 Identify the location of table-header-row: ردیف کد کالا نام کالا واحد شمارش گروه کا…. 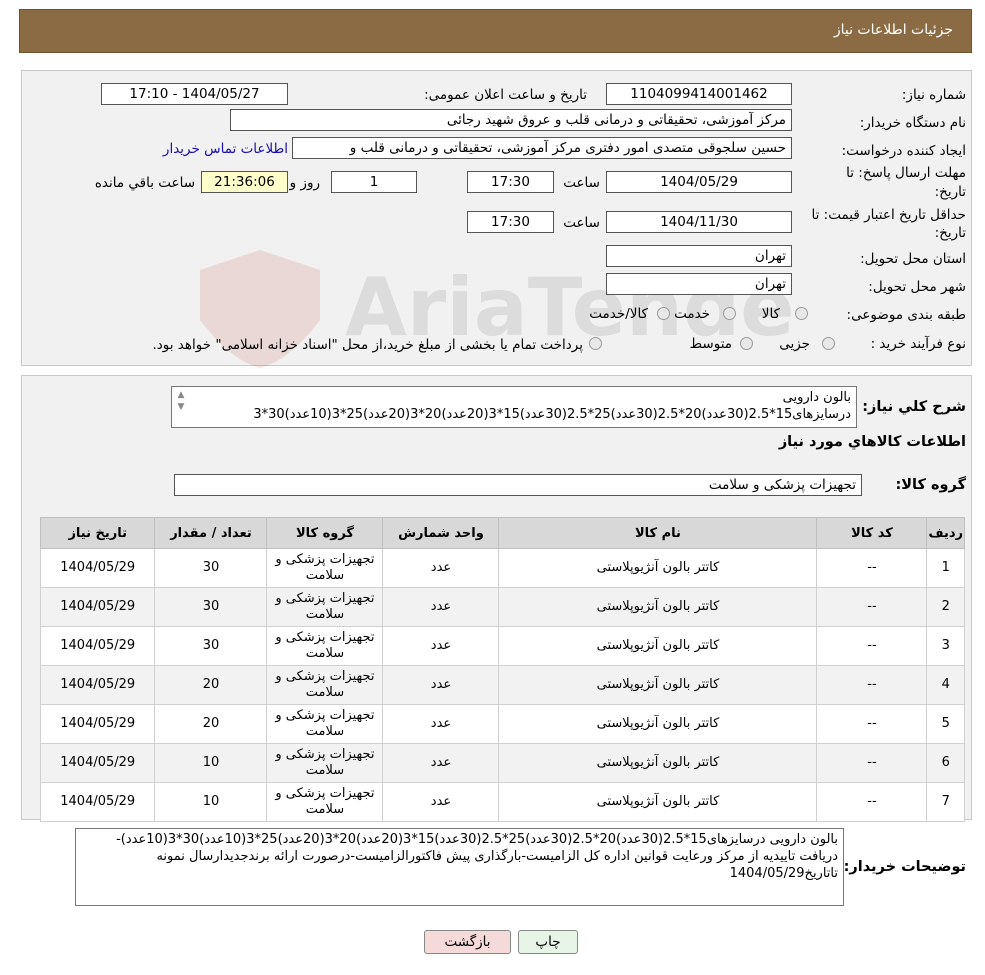
(502, 533).